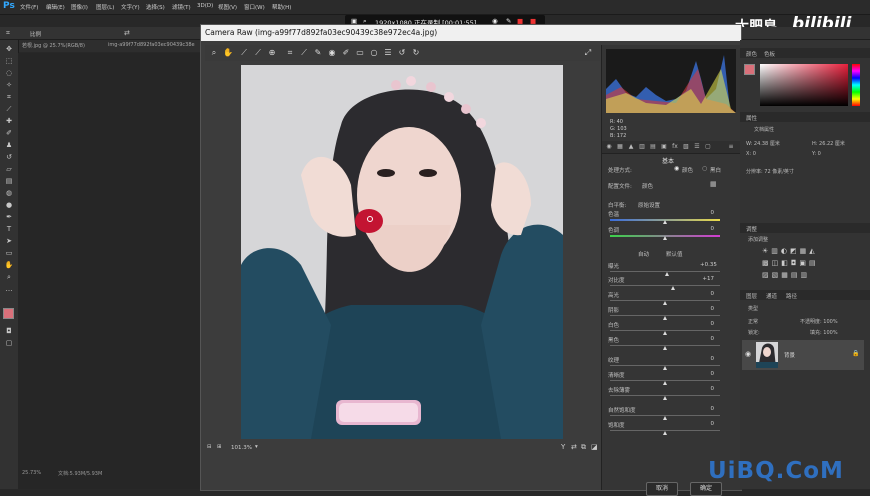 The height and width of the screenshot is (496, 870). What do you see at coordinates (281, 7) in the screenshot?
I see `menu-help: 帮助(H)` at bounding box center [281, 7].